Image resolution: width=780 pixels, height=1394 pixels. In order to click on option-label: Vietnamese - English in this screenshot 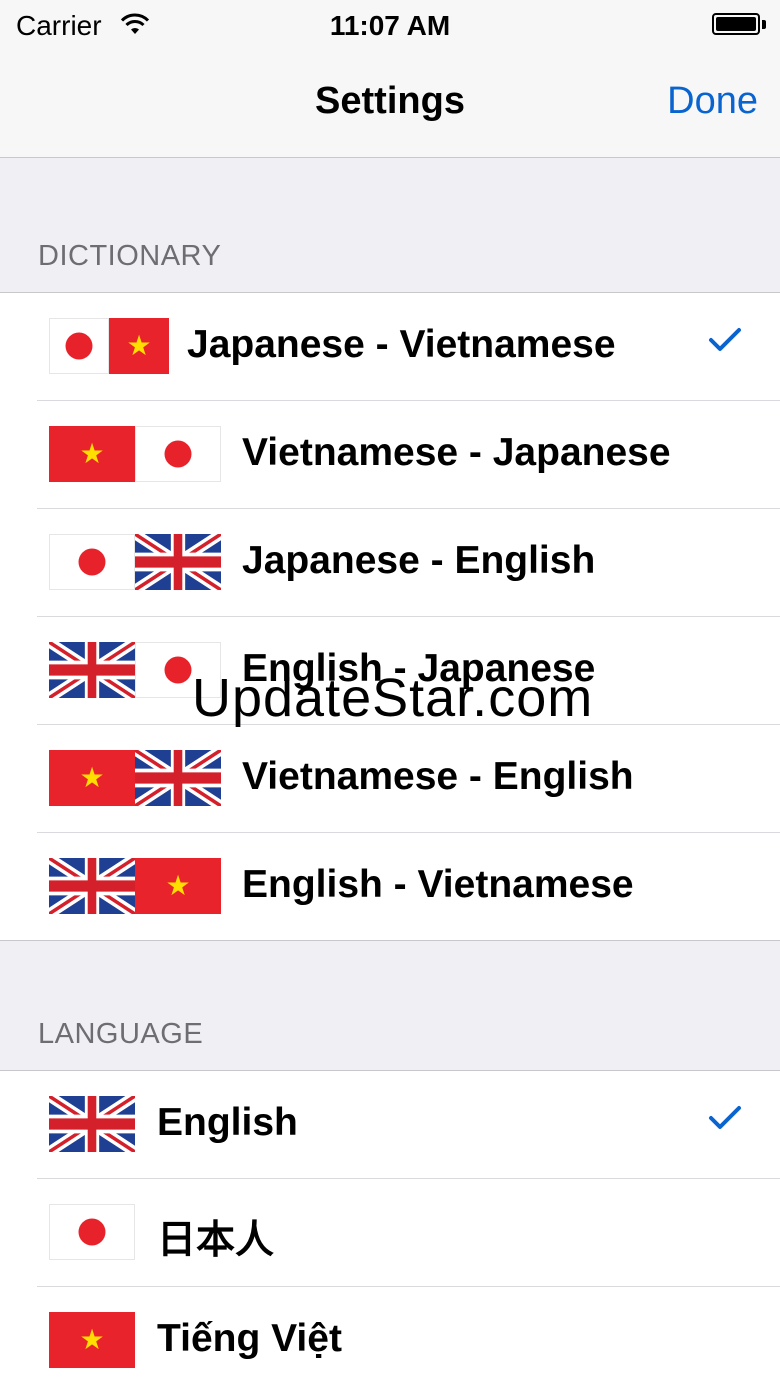, I will do `click(438, 776)`.